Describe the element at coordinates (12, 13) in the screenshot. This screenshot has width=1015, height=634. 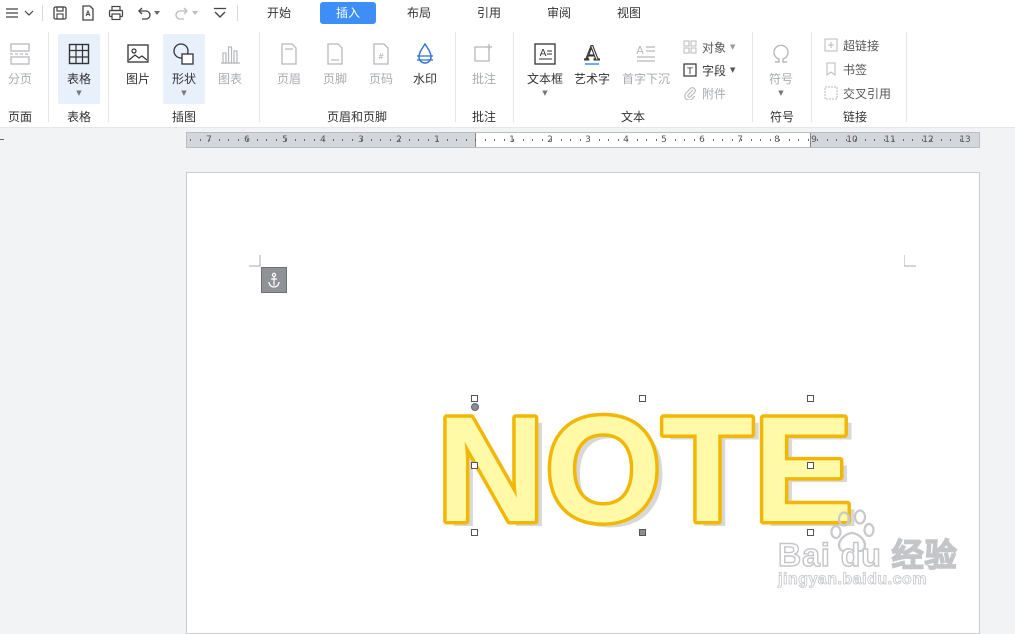
I see `main-menu-icon` at that location.